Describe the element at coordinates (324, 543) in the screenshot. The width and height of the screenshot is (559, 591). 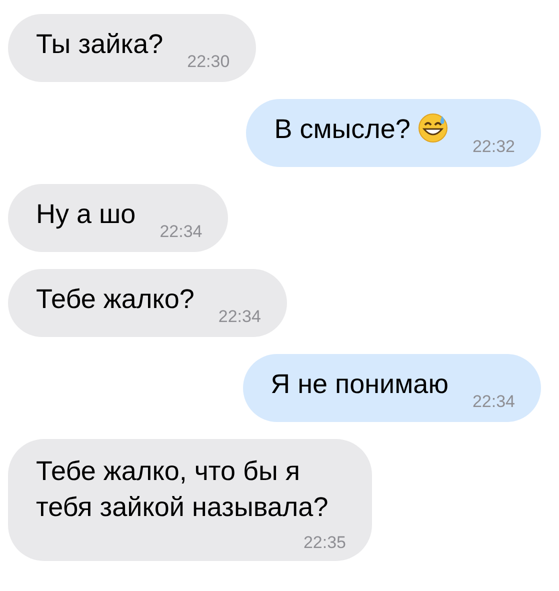
I see `message-time: 22:35` at that location.